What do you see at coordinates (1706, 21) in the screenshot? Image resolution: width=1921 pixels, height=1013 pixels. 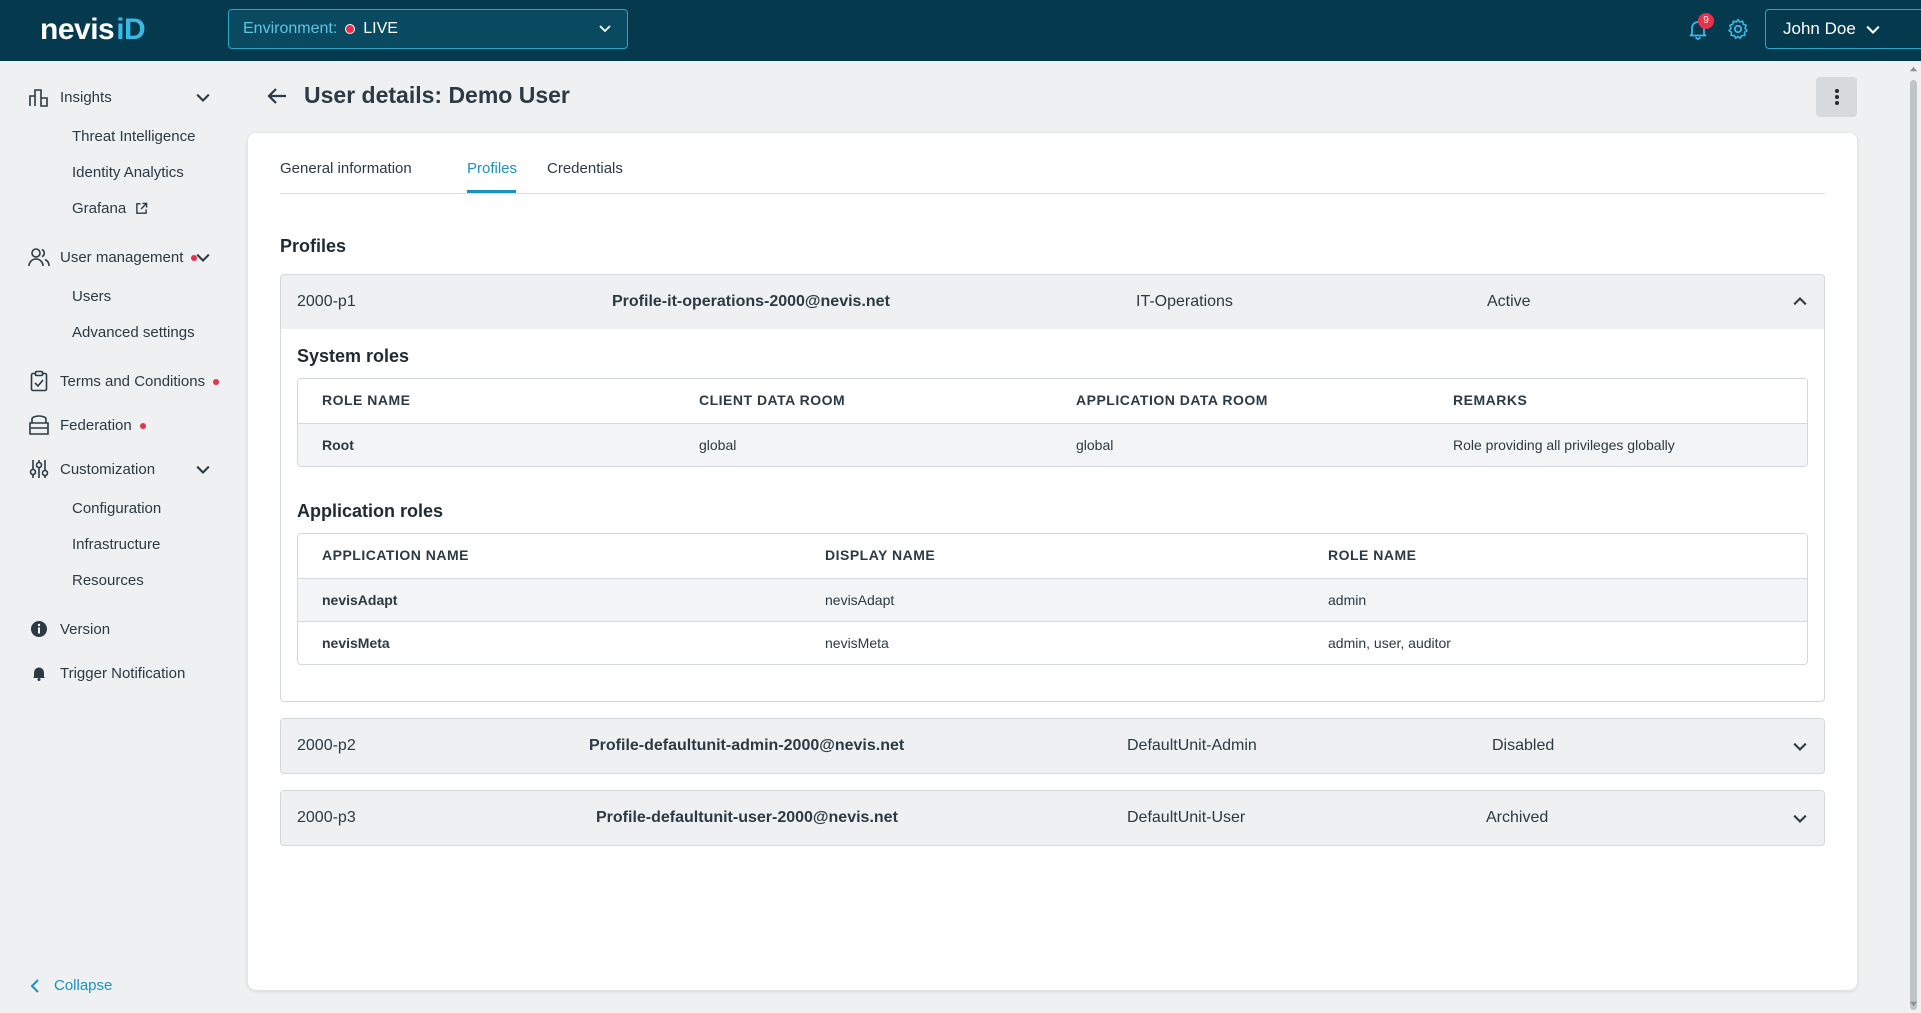 I see `notification-badge: 9` at bounding box center [1706, 21].